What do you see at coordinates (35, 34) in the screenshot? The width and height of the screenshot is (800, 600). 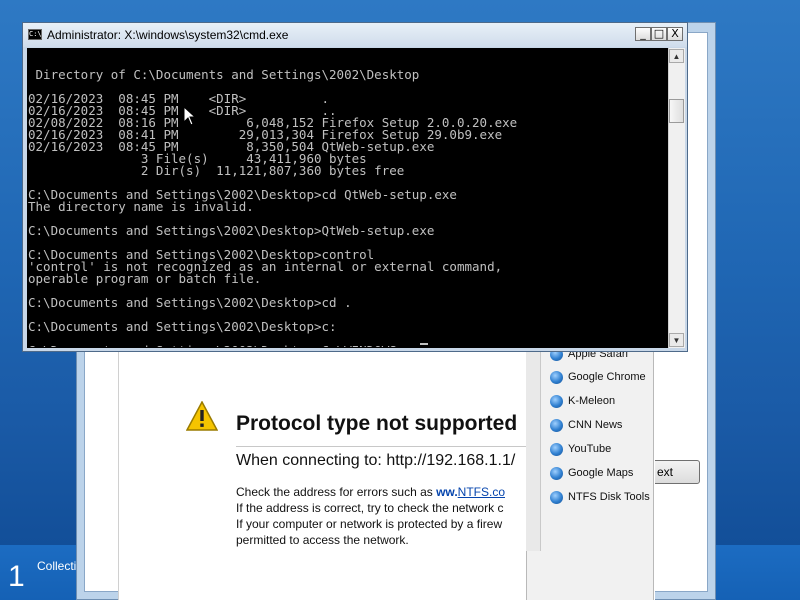 I see `cmd-app-icon: C:\` at bounding box center [35, 34].